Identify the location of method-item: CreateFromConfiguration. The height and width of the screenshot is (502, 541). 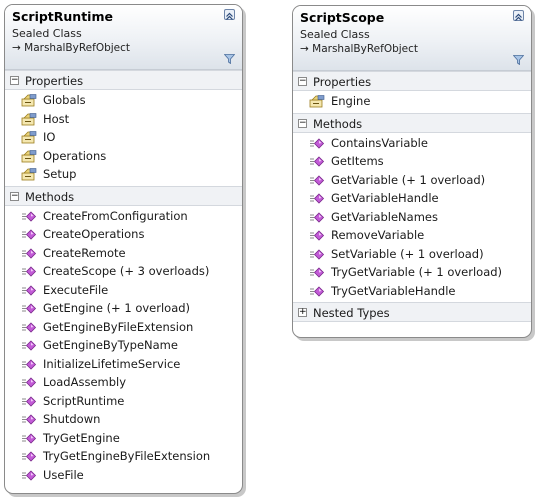
(123, 216).